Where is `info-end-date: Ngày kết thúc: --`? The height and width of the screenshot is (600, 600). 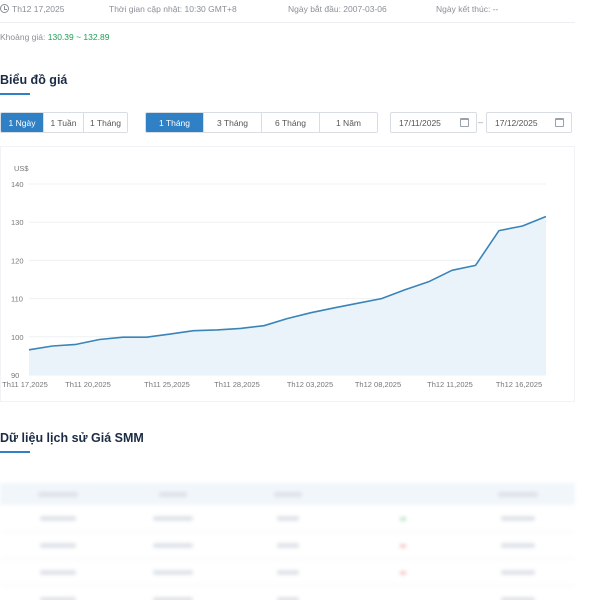
info-end-date: Ngày kết thúc: -- is located at coordinates (467, 9).